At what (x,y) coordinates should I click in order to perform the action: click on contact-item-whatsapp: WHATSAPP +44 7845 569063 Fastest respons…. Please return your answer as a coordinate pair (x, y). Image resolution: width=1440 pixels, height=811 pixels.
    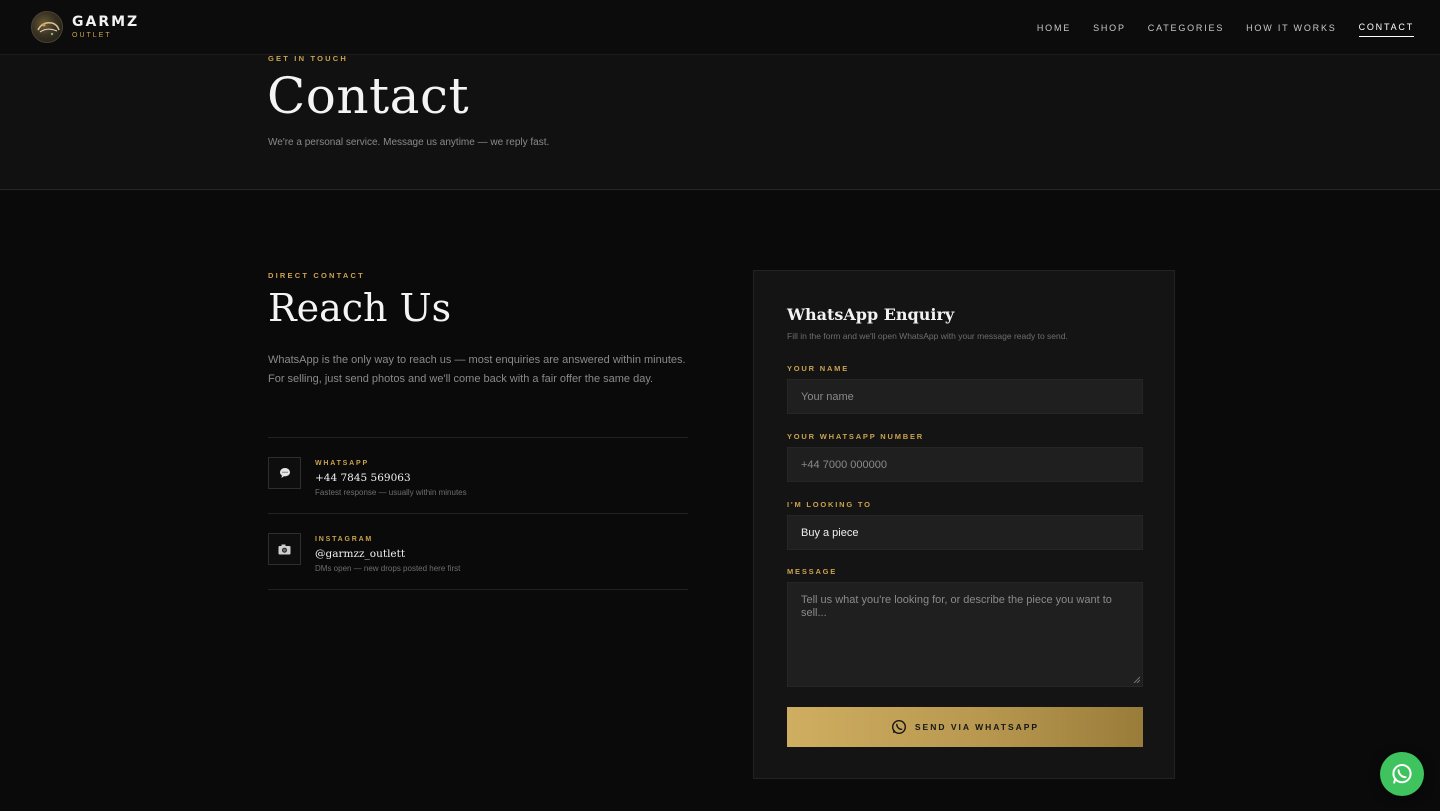
    Looking at the image, I should click on (478, 487).